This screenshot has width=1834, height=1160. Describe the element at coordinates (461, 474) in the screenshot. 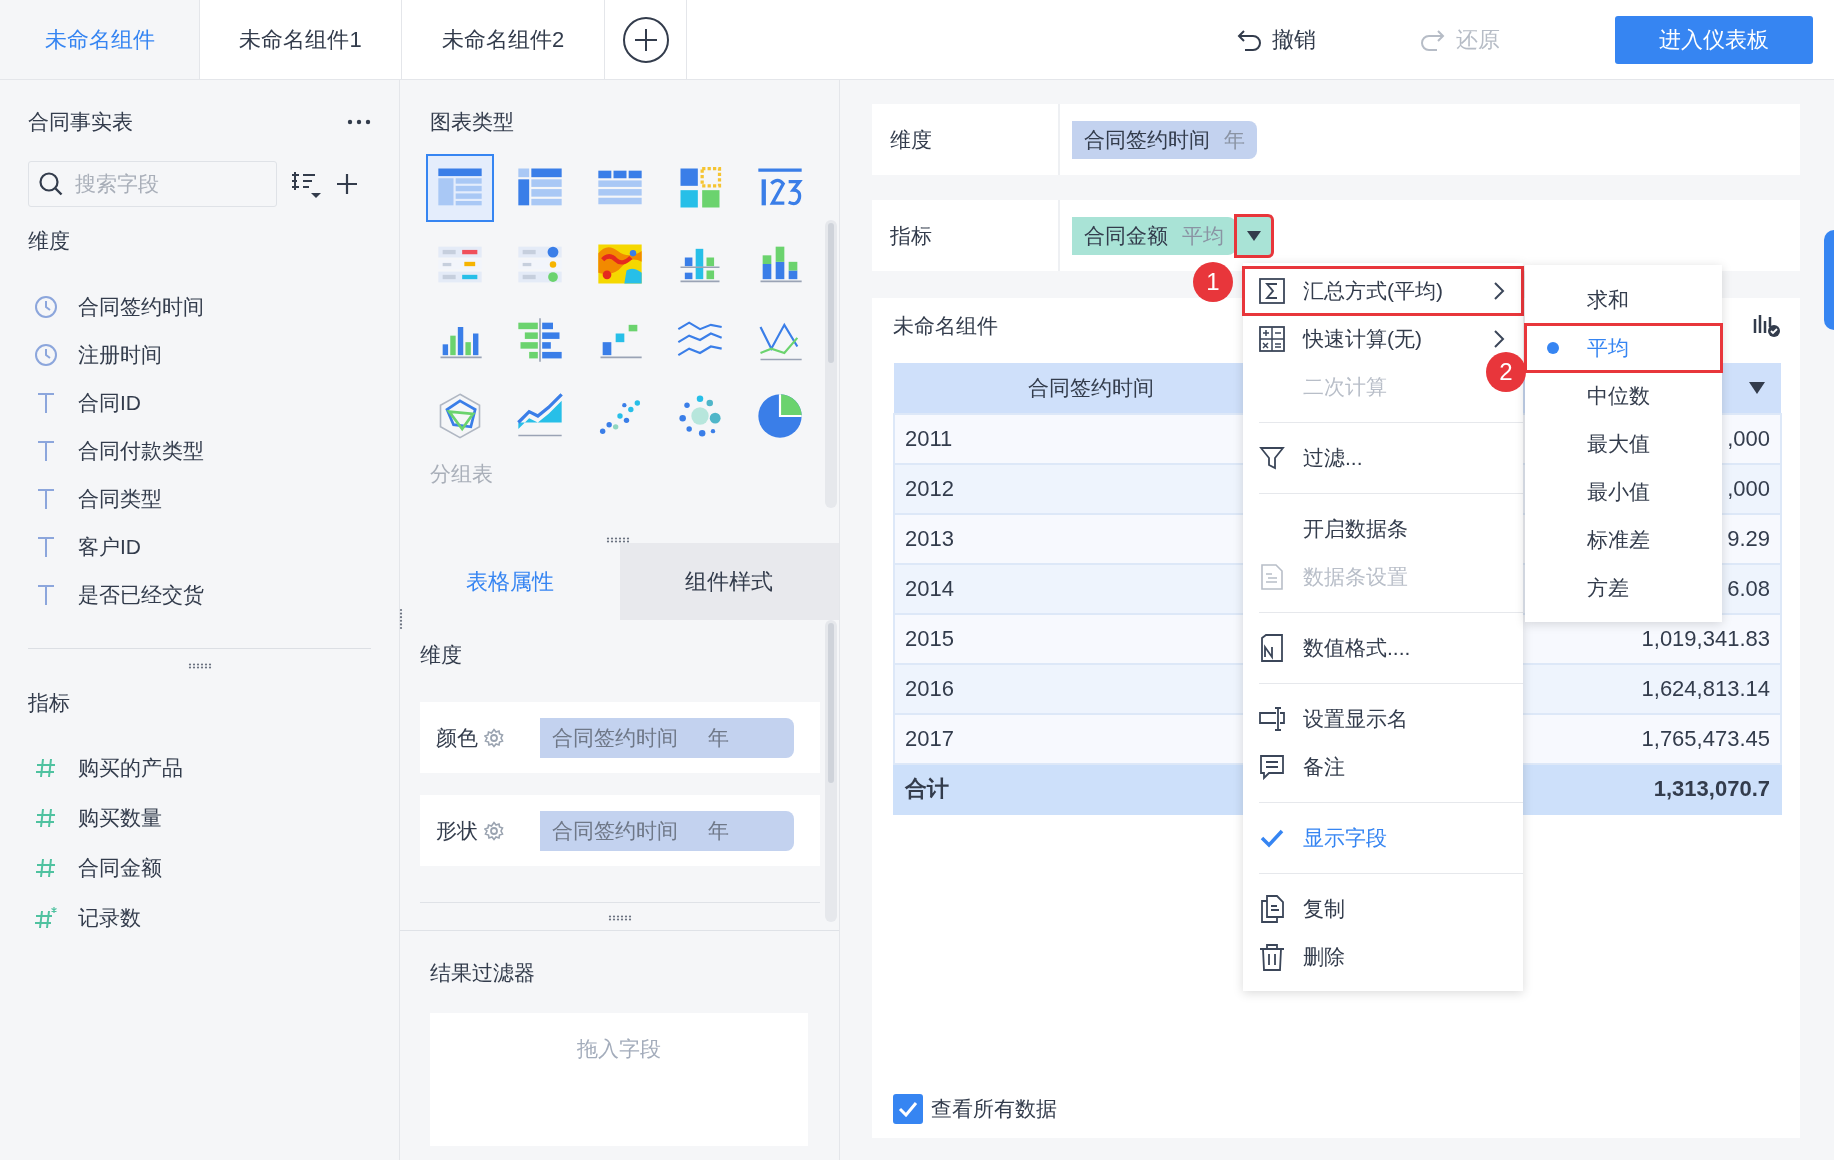

I see `chart-type-name: 分组表` at that location.